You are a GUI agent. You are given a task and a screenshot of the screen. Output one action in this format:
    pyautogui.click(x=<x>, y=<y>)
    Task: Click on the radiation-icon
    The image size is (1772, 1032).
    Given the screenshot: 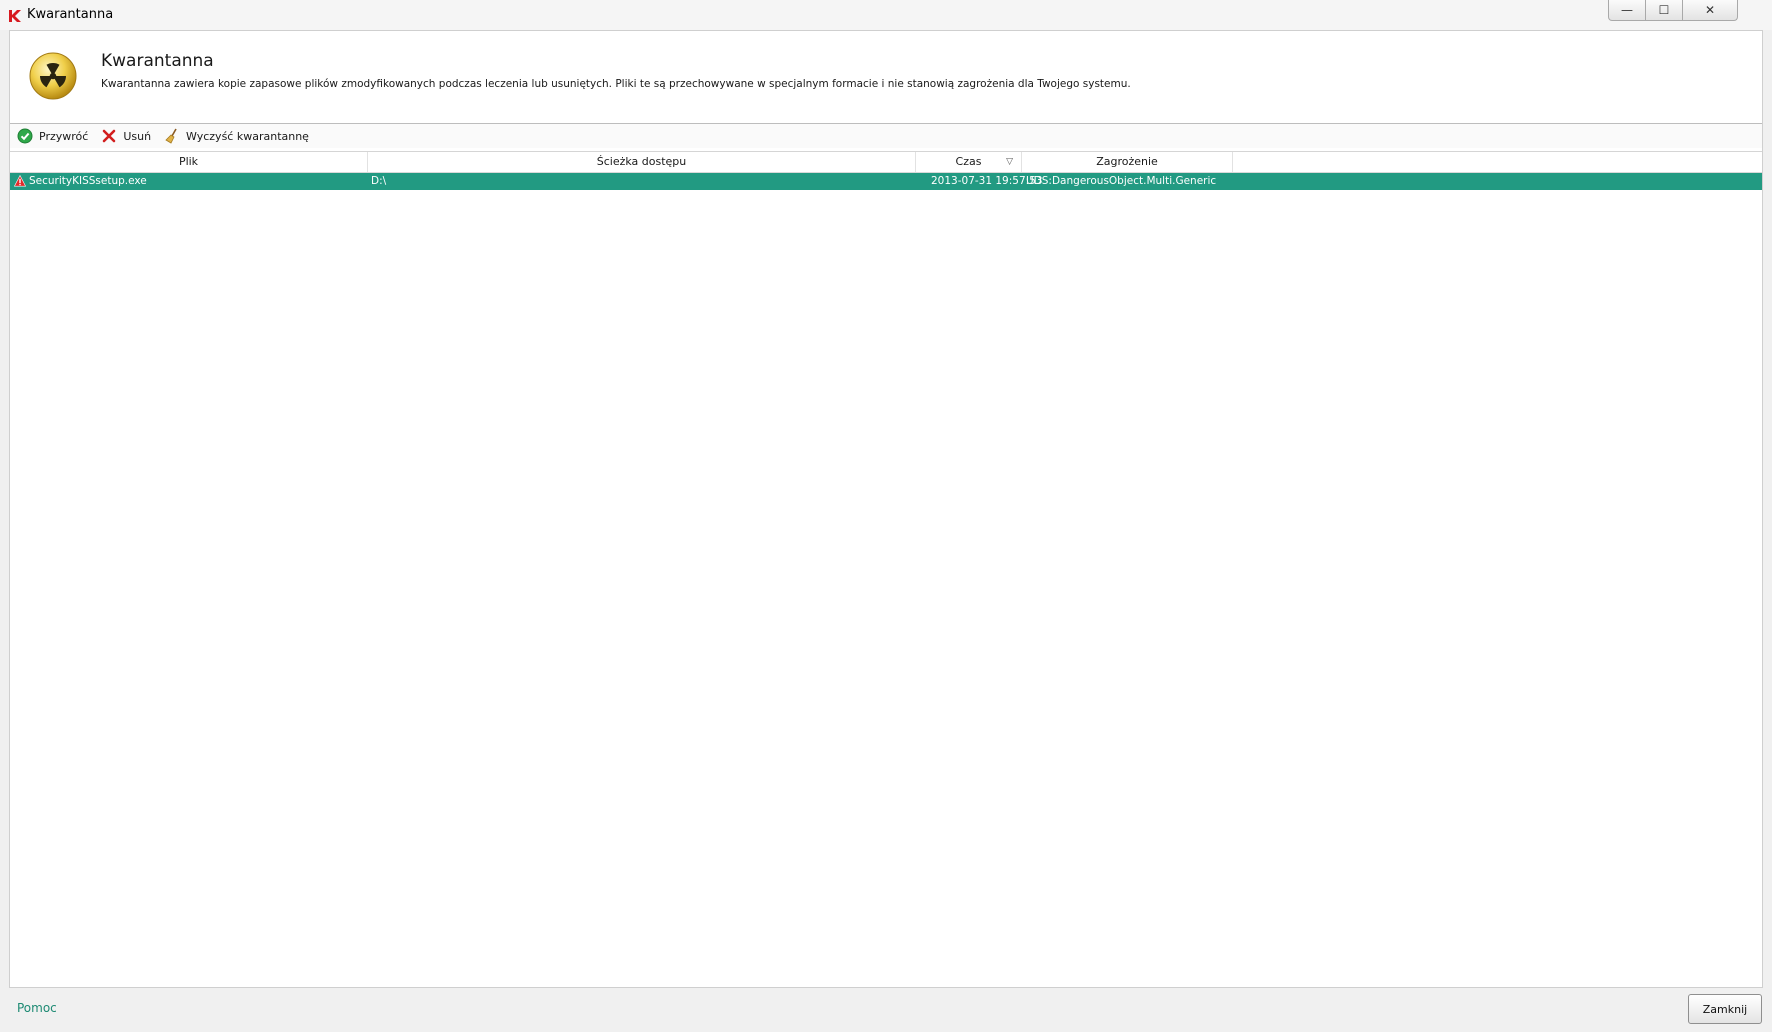 What is the action you would take?
    pyautogui.click(x=53, y=76)
    